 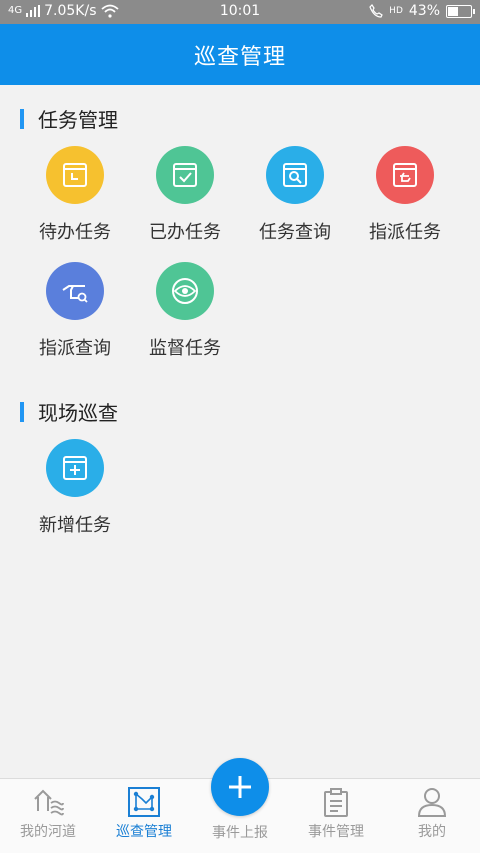 What do you see at coordinates (432, 832) in the screenshot?
I see `nav-label: 我的` at bounding box center [432, 832].